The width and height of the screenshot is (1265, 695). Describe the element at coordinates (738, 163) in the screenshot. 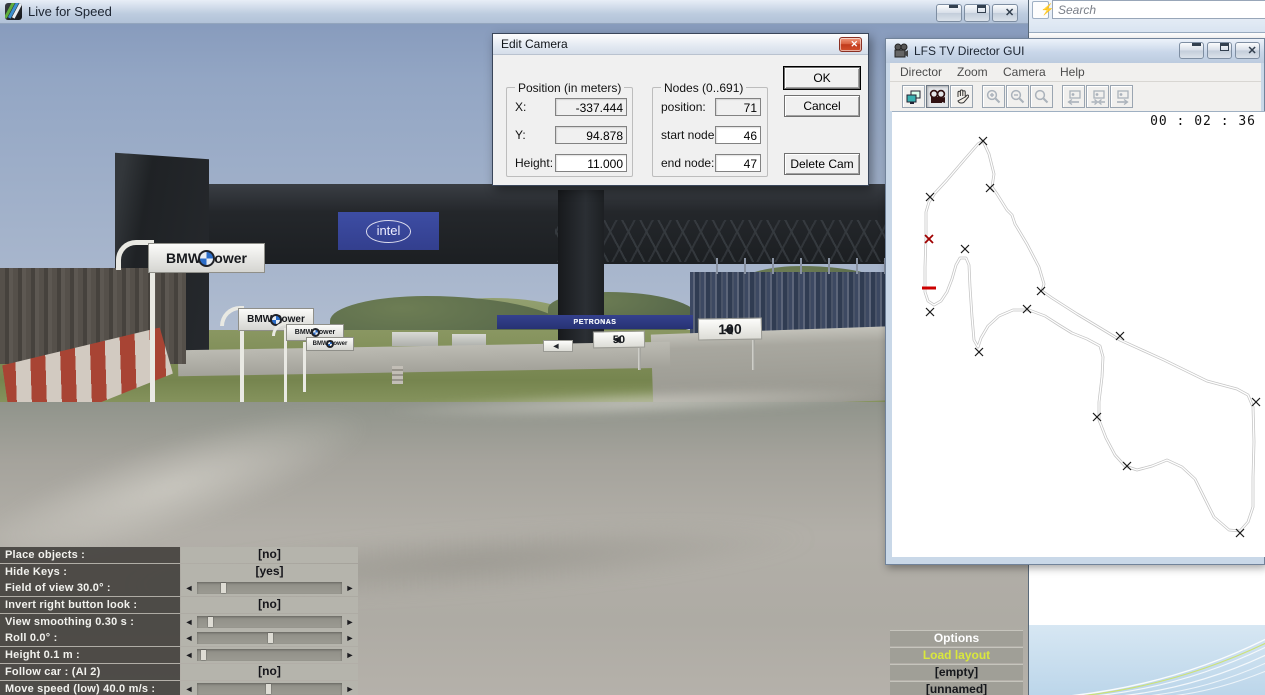

I see `end-node-field: 47` at that location.